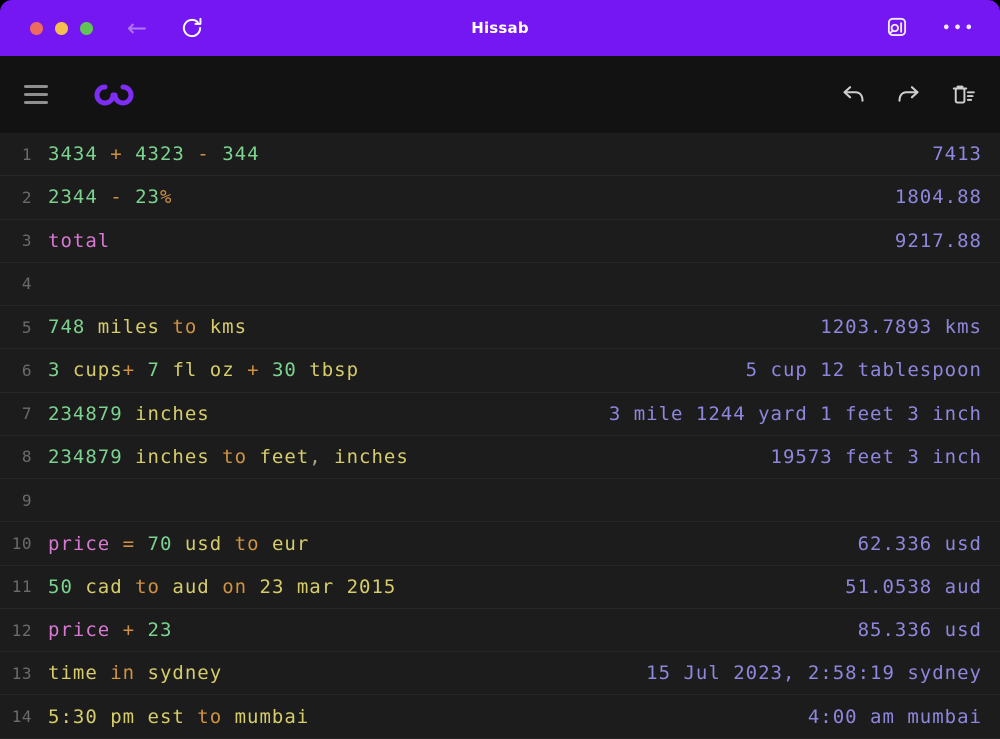  Describe the element at coordinates (26, 414) in the screenshot. I see `line-number: 7` at that location.